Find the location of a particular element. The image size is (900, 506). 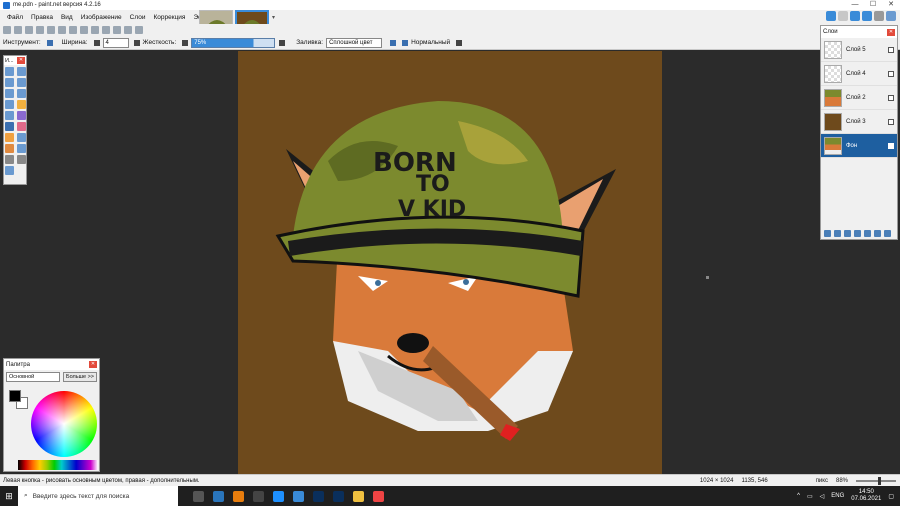

move-selected-tool-icon is located at coordinates (21, 82).